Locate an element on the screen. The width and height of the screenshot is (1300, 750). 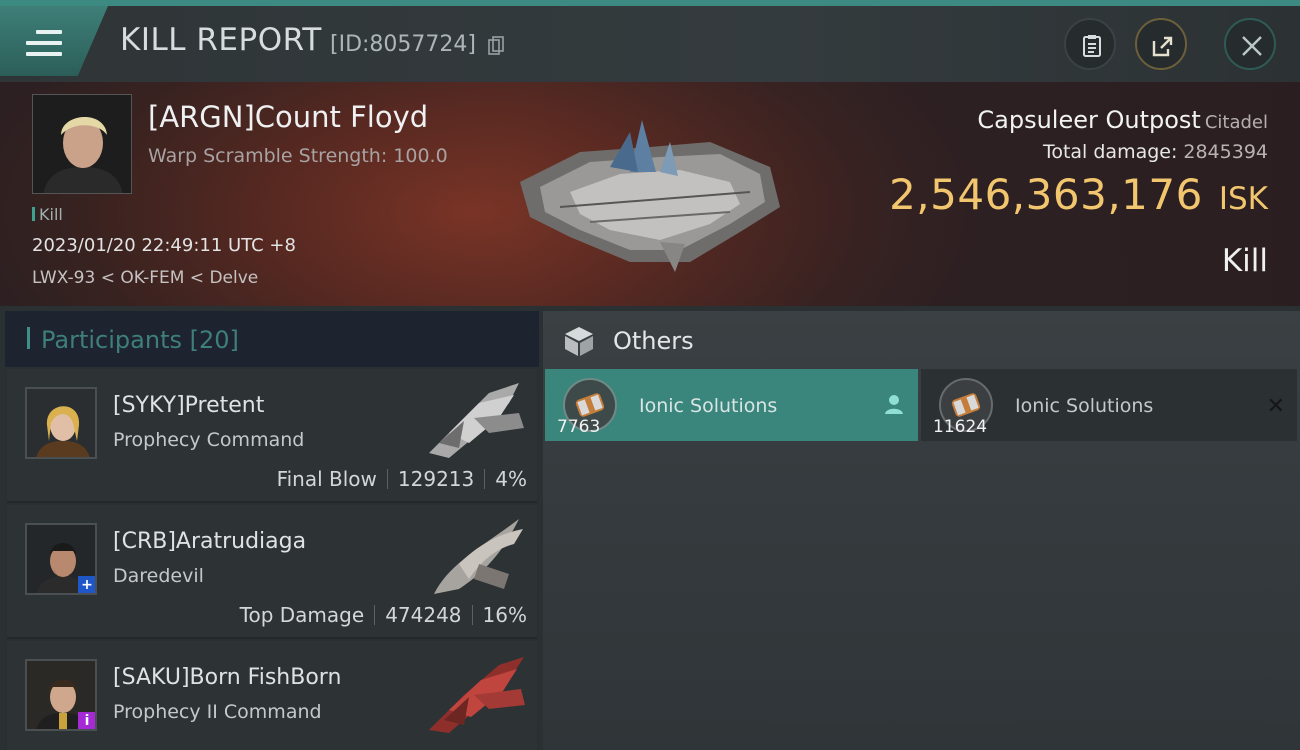
kill-id: [ID:8057724] is located at coordinates (403, 44).